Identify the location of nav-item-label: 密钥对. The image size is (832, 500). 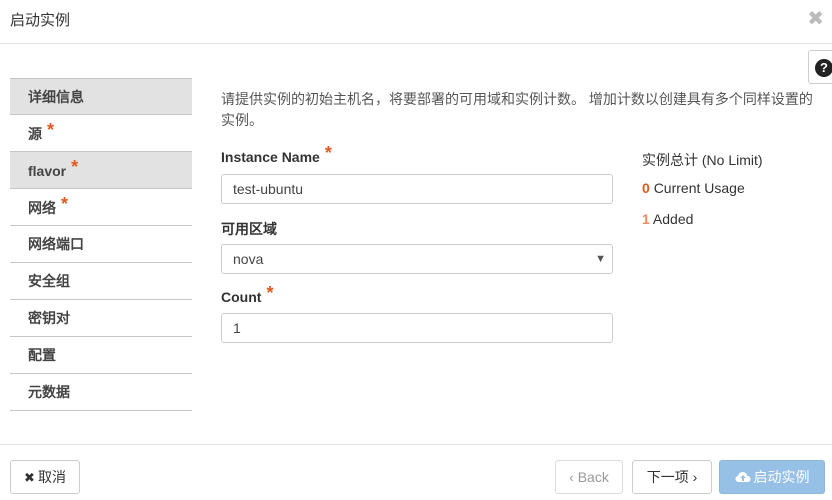
(49, 318).